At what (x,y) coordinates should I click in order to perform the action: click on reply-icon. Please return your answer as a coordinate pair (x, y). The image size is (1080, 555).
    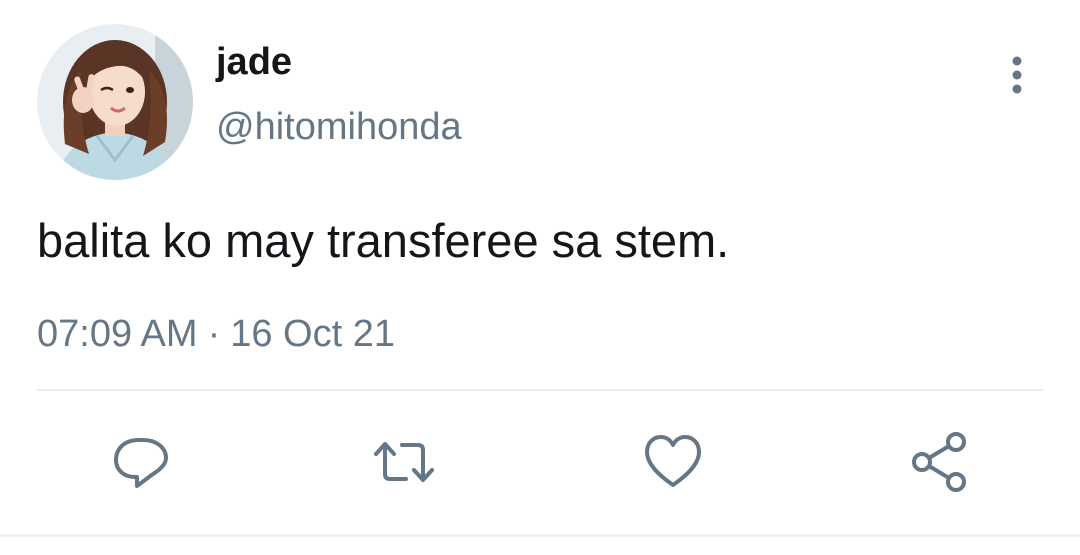
    Looking at the image, I should click on (141, 463).